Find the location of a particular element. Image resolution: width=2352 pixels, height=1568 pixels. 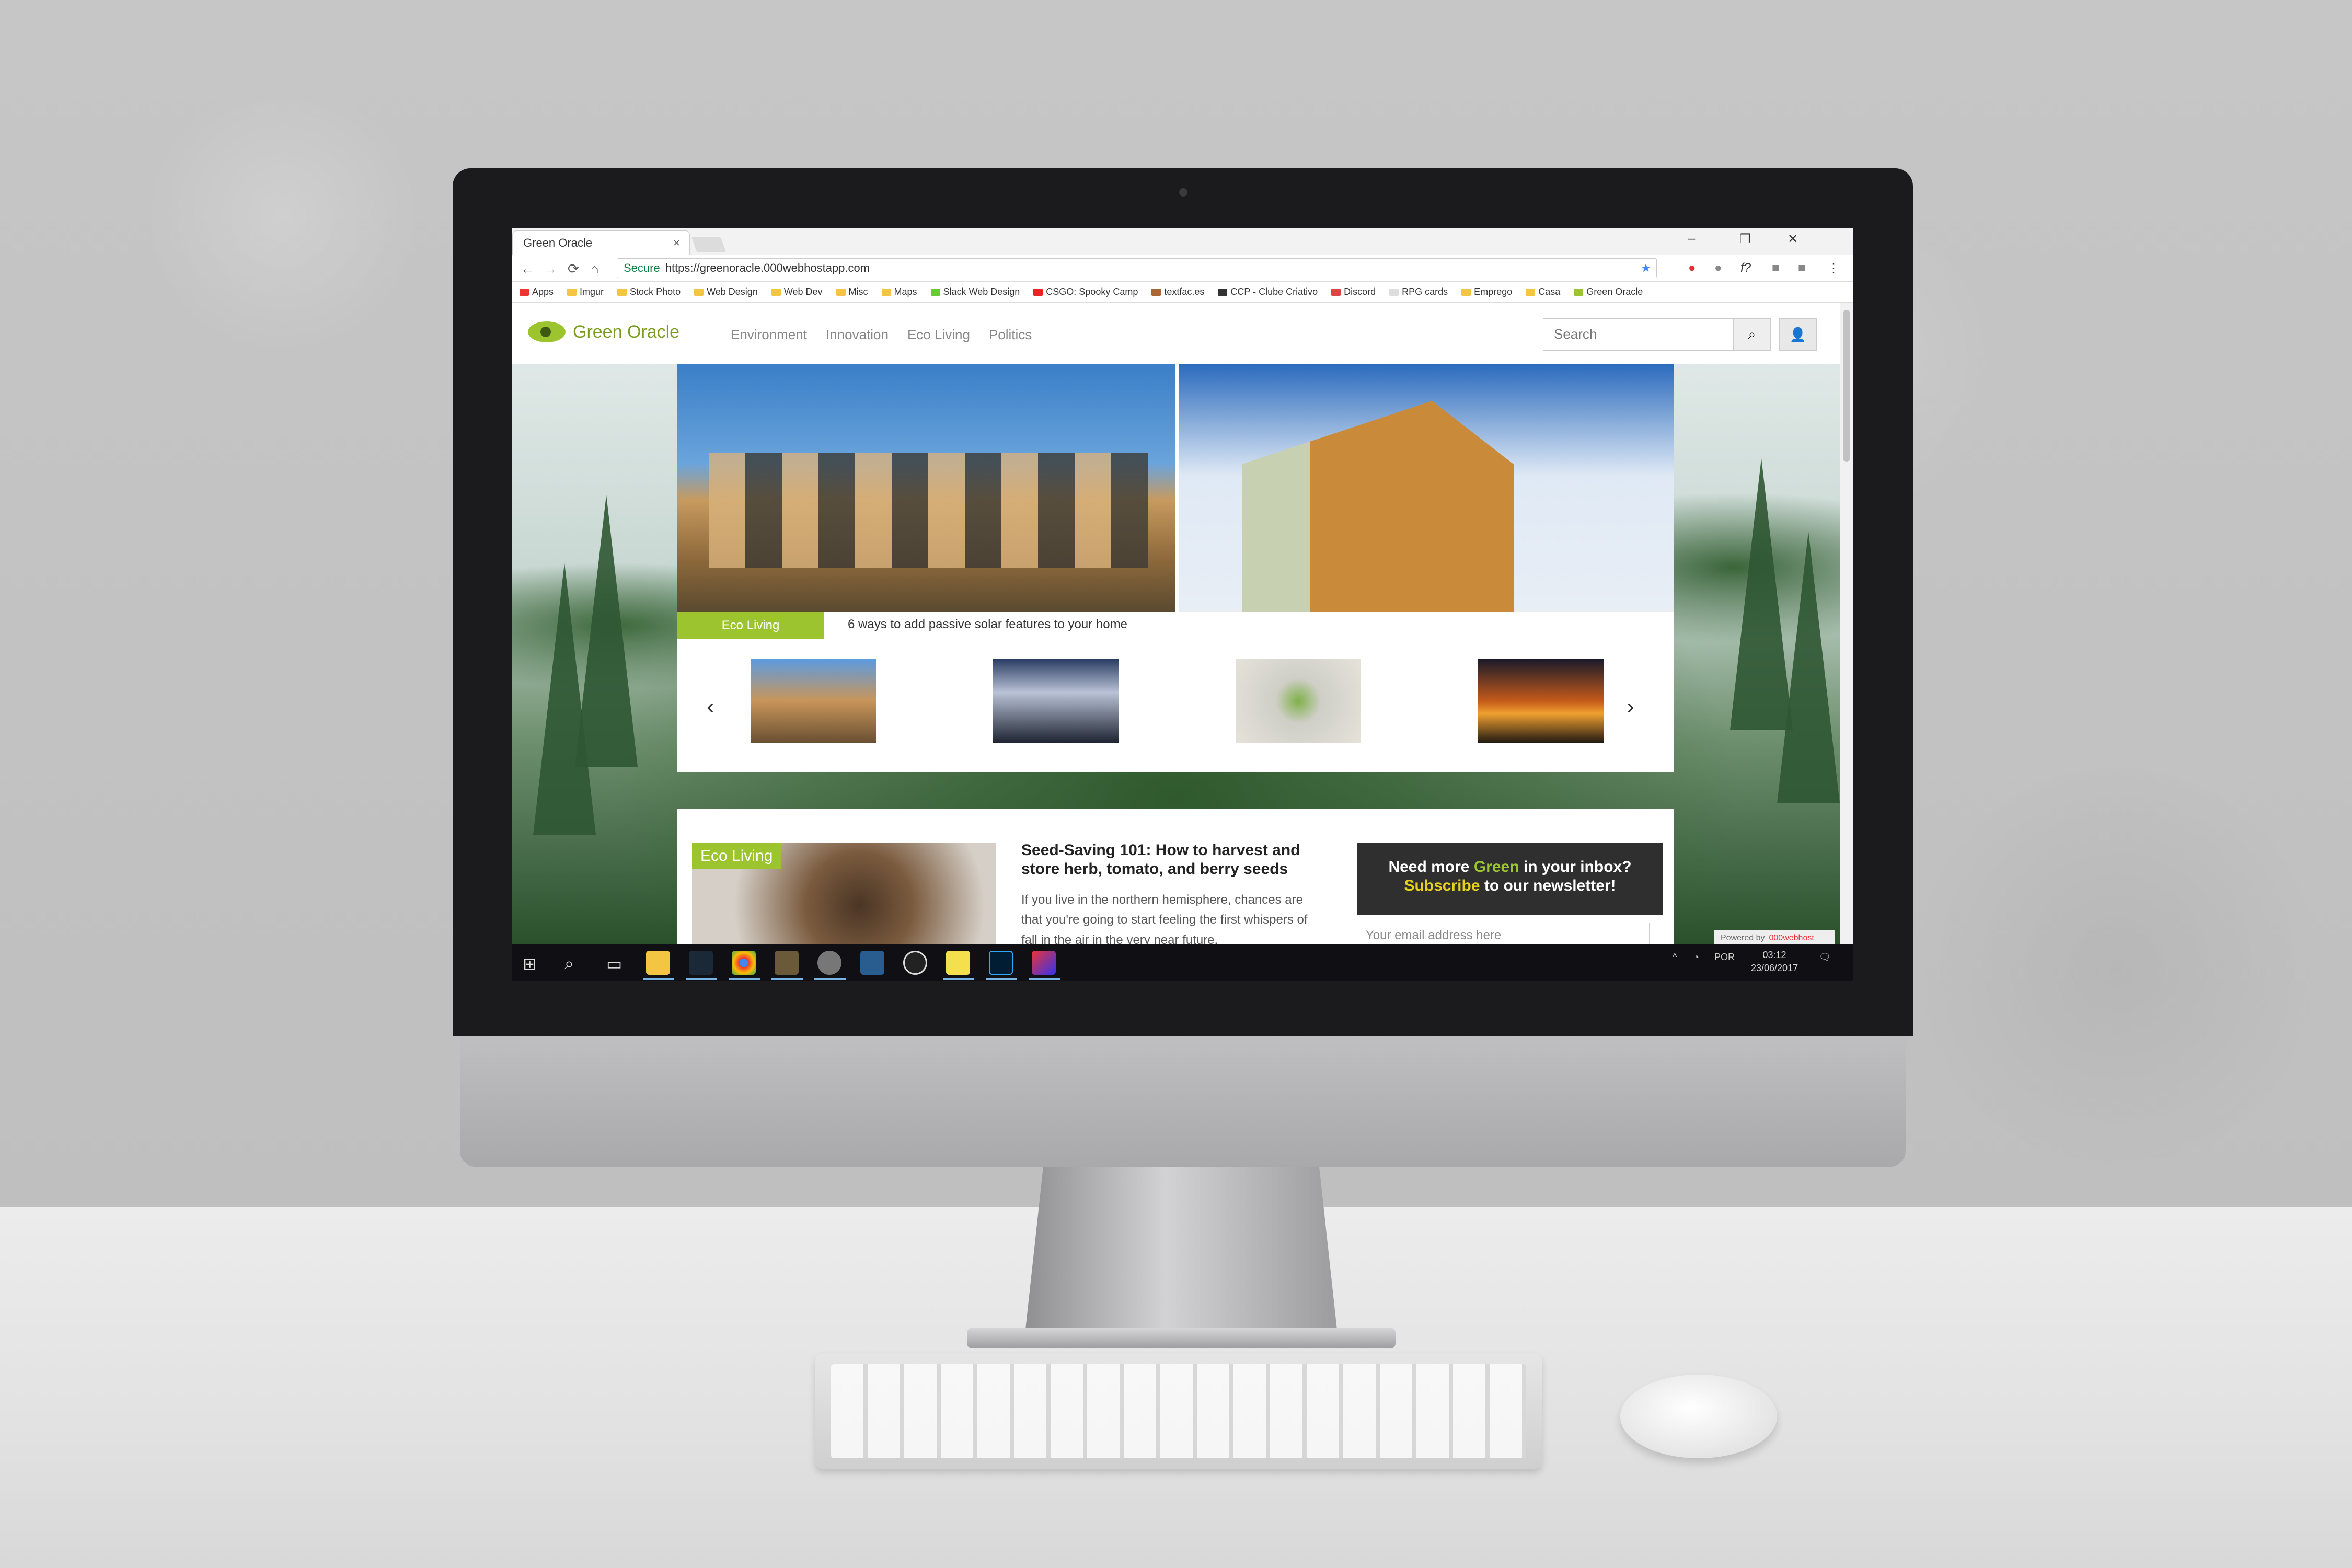

bookmark-item: Web Dev is located at coordinates (797, 291).